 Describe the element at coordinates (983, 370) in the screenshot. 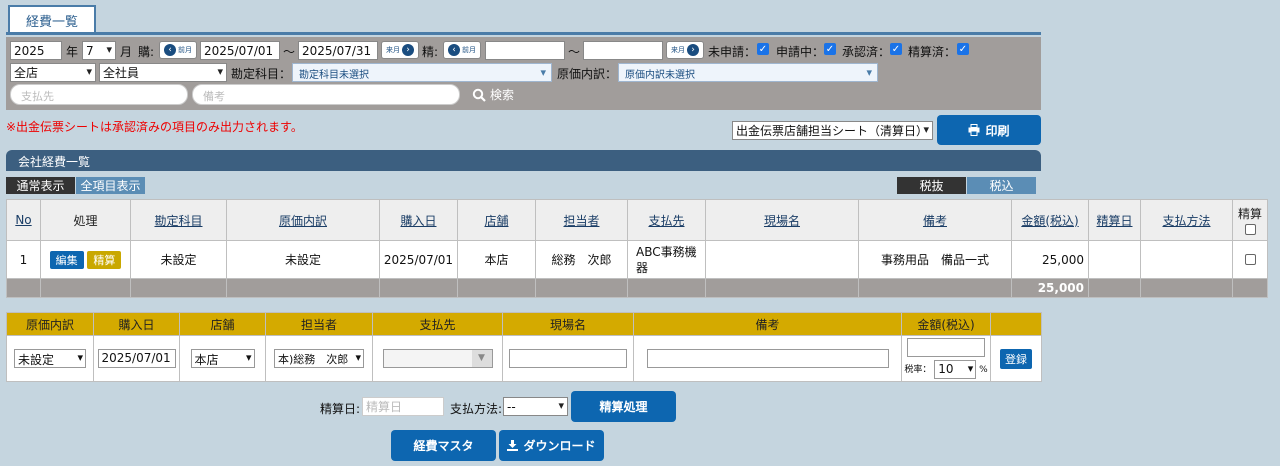

I see `percent-label: %` at that location.